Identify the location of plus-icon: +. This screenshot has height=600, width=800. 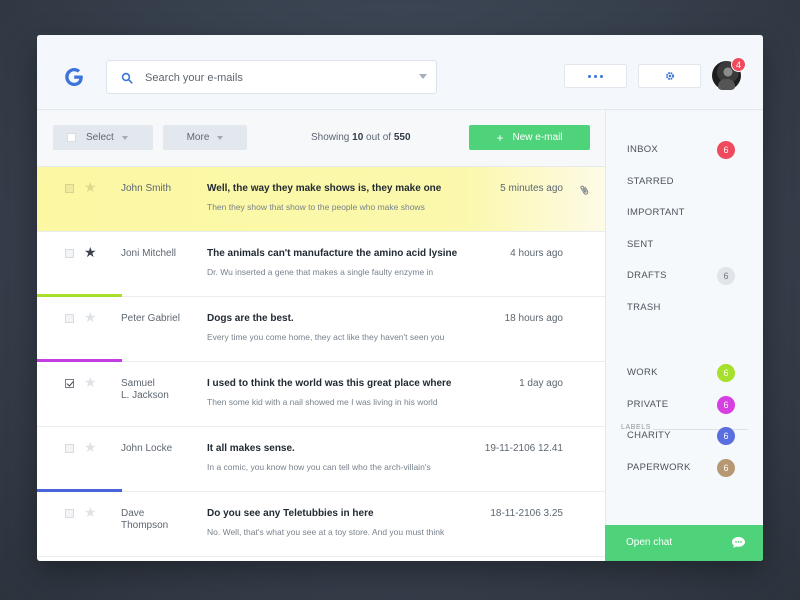
(500, 137).